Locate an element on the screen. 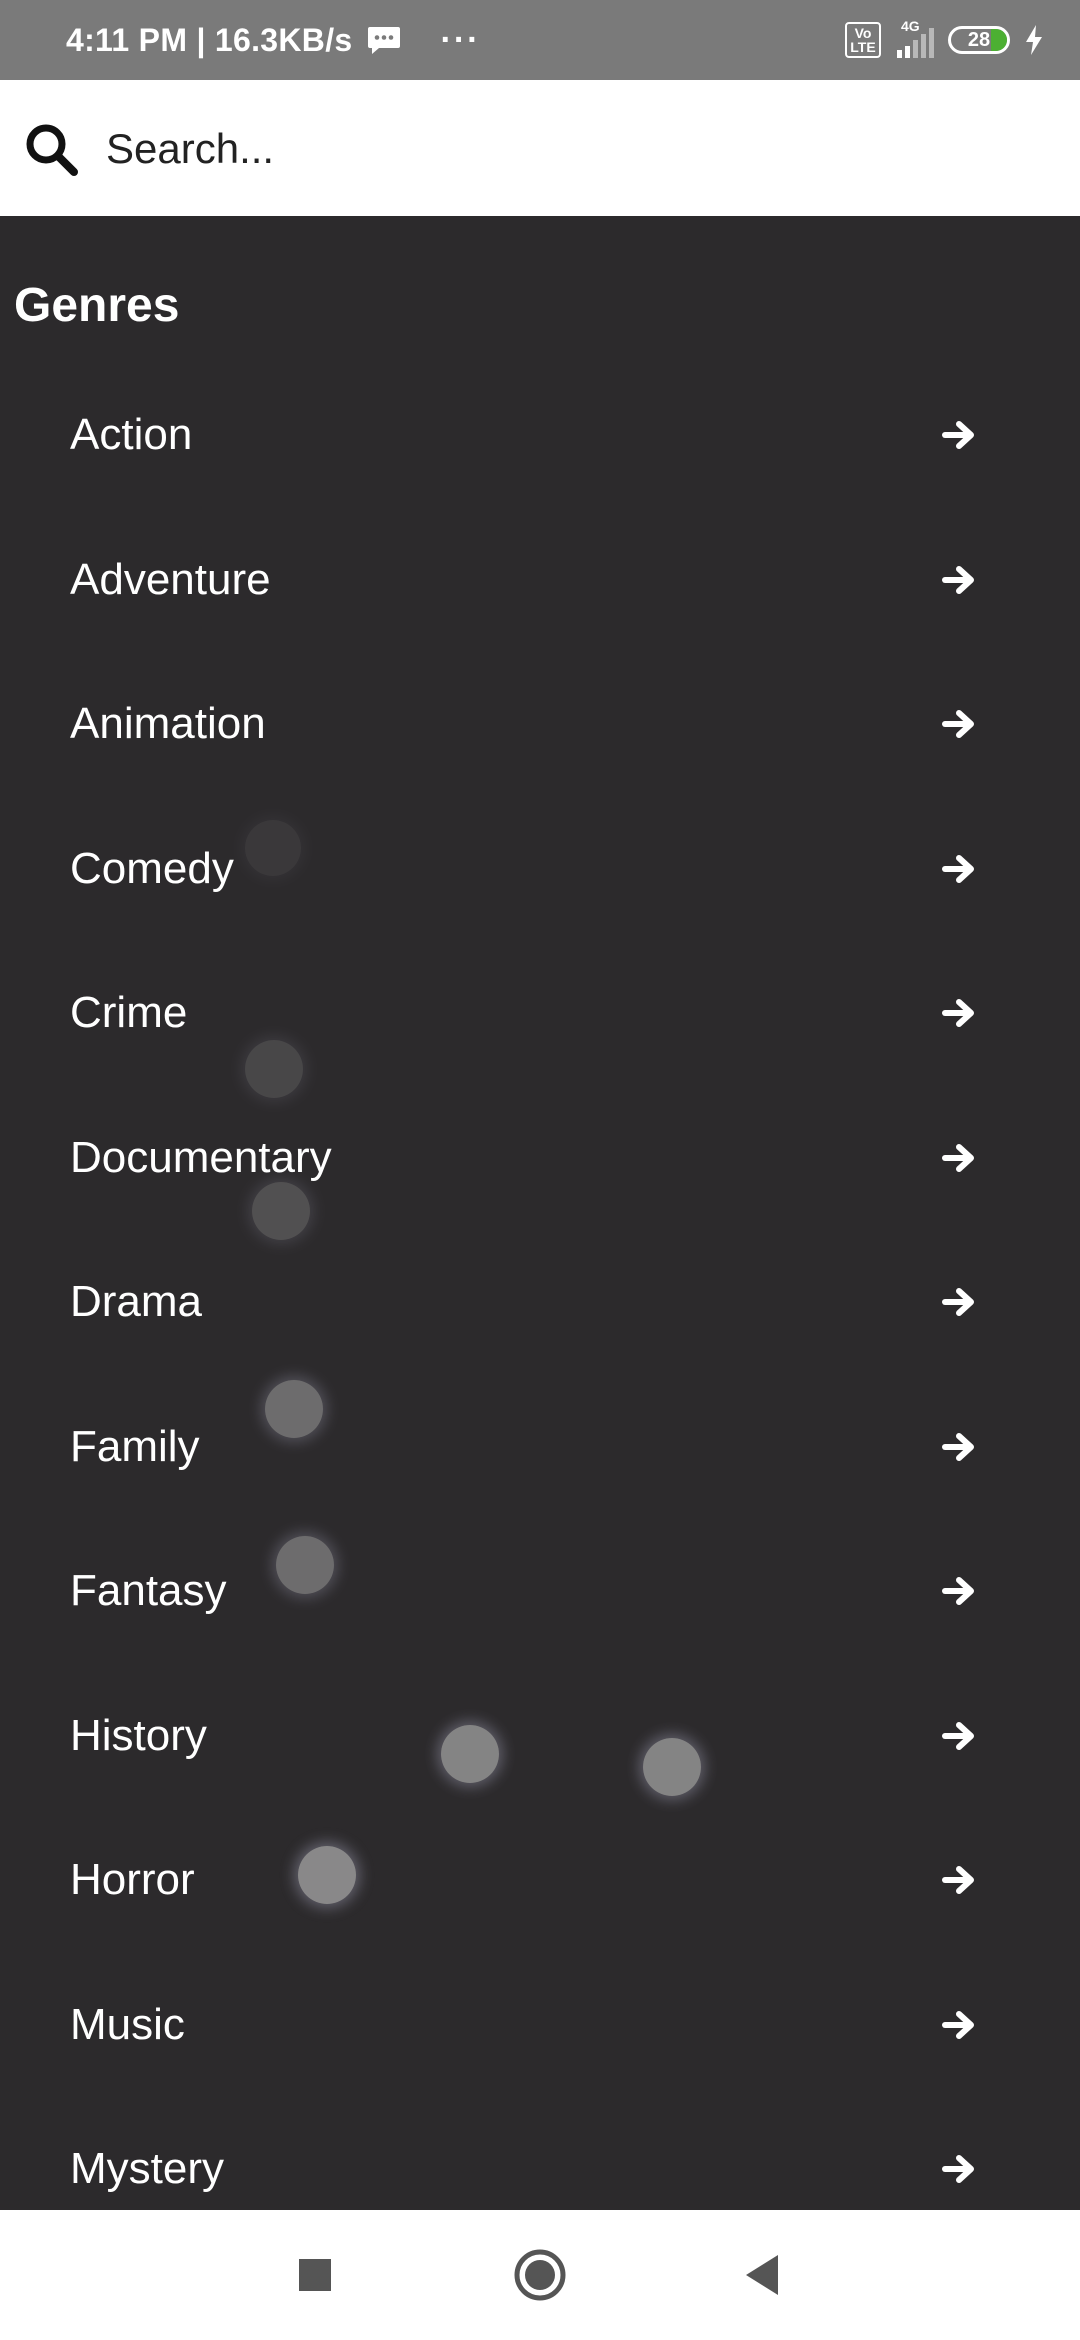  genre-label: Fantasy is located at coordinates (148, 1591).